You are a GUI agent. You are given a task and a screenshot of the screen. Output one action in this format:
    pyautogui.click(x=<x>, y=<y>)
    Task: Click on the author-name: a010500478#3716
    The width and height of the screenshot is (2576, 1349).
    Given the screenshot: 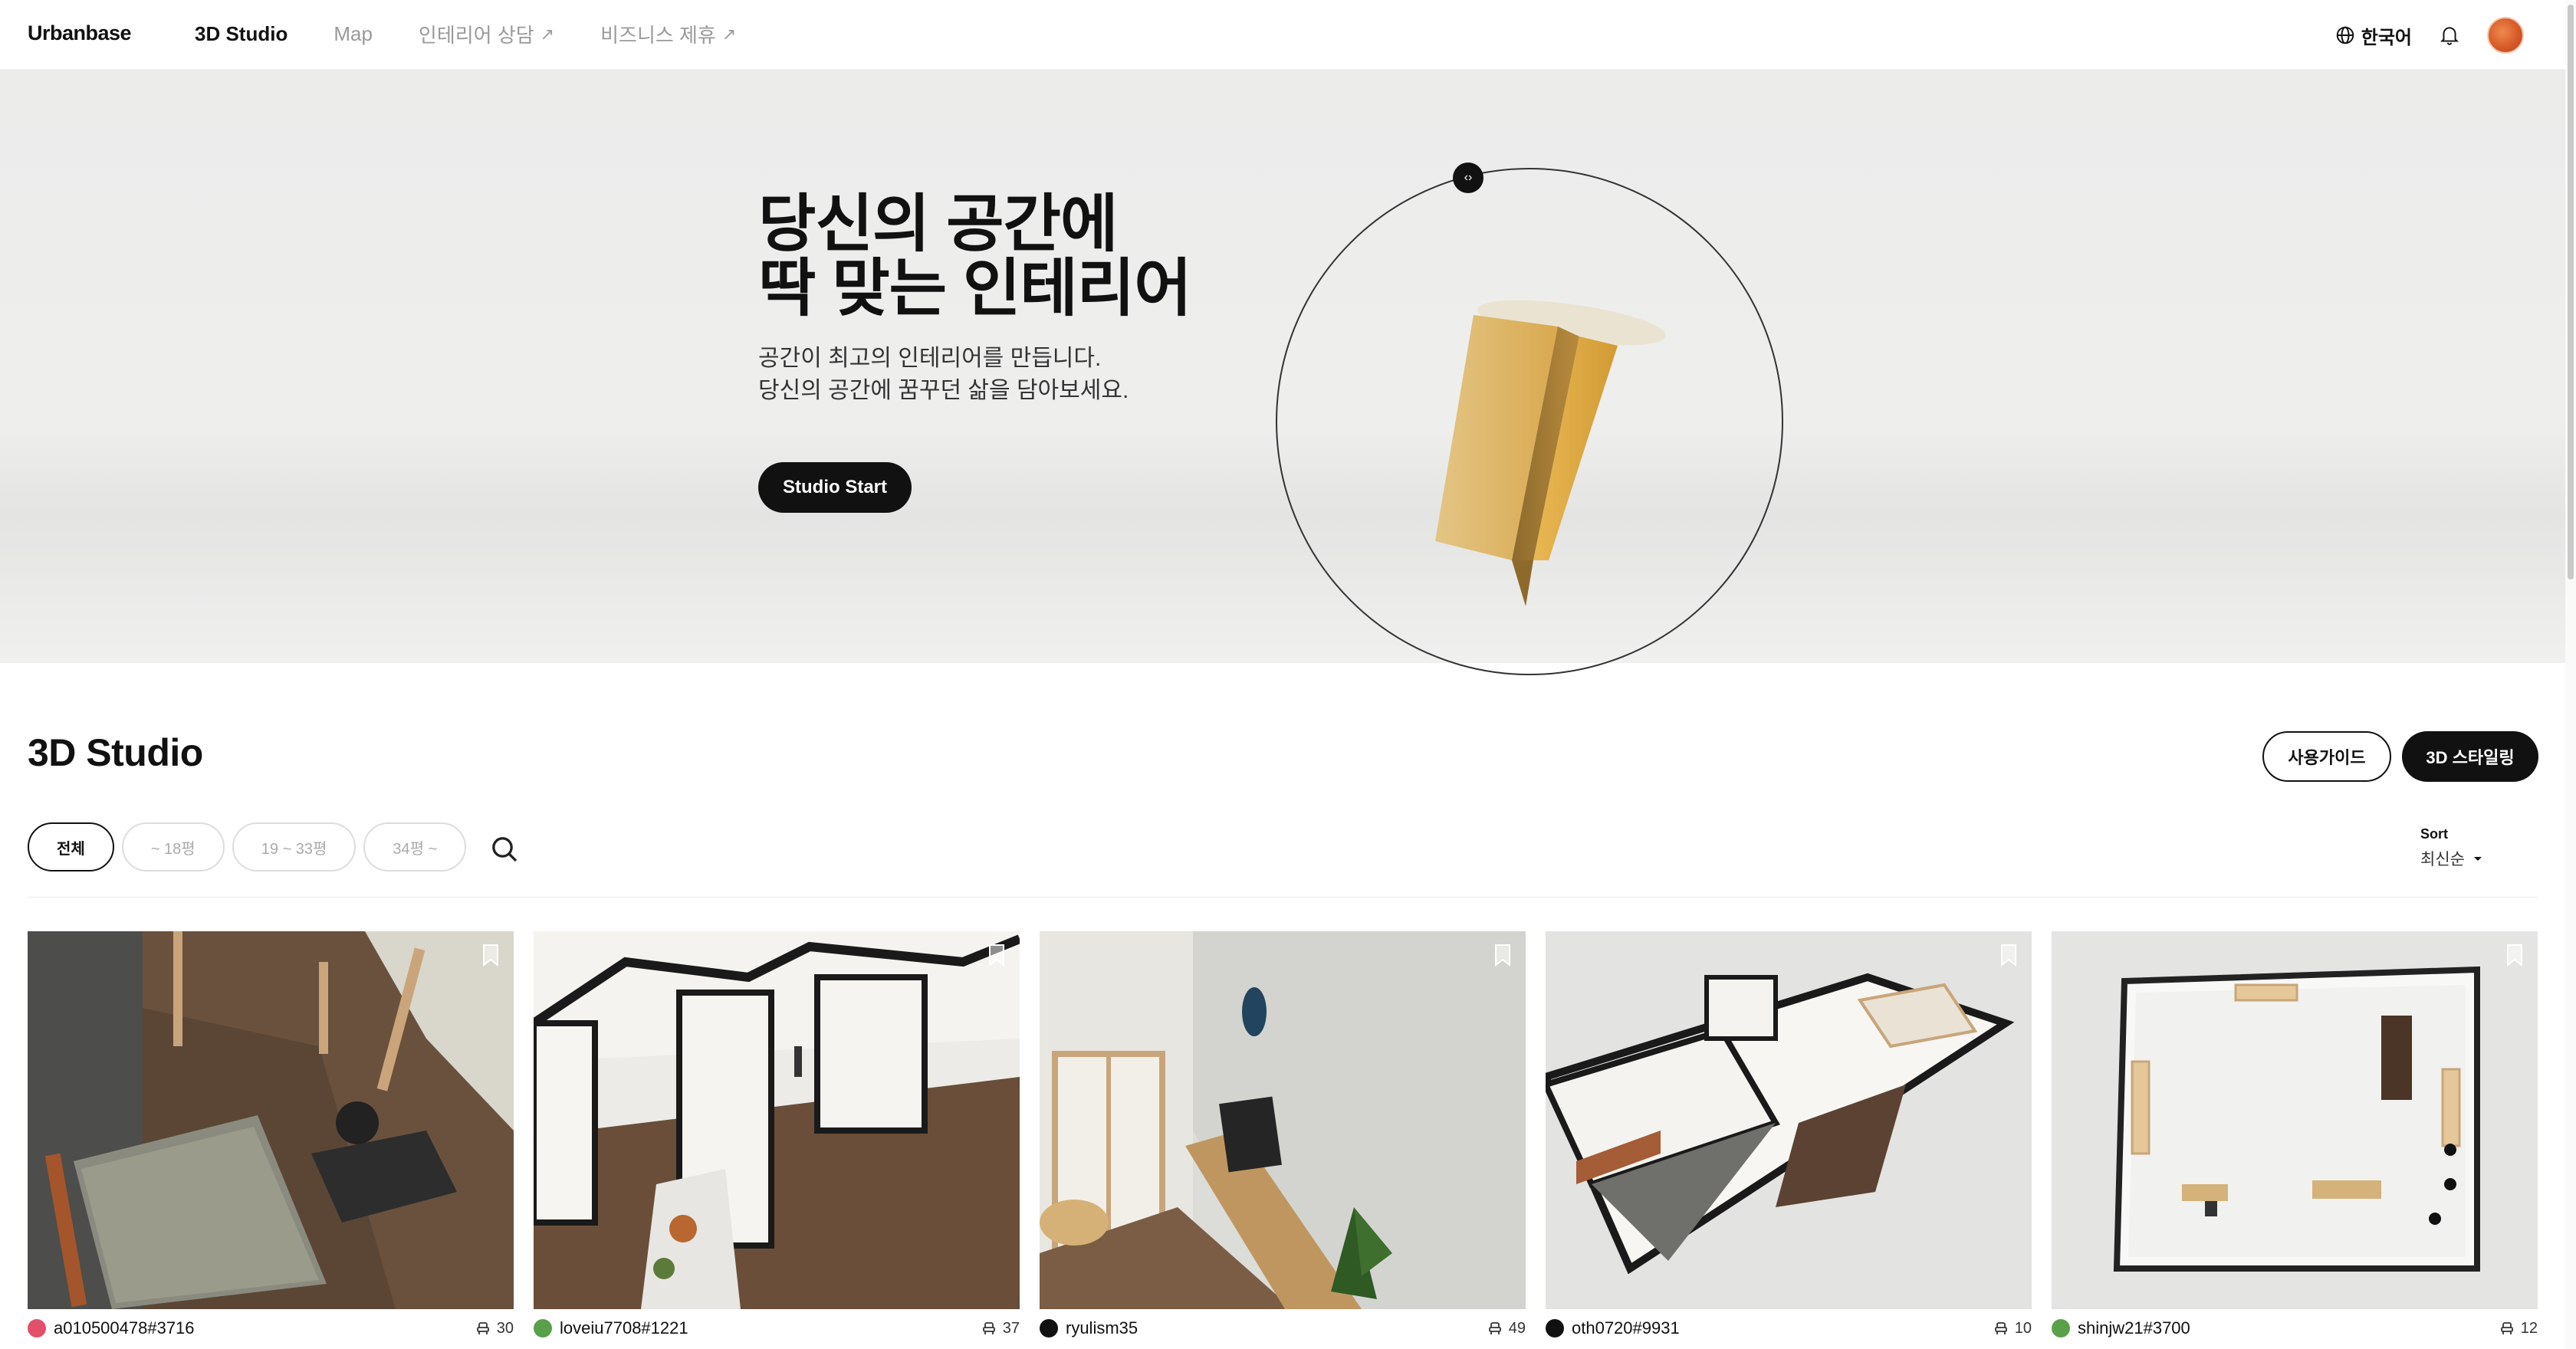 What is the action you would take?
    pyautogui.click(x=125, y=1328)
    